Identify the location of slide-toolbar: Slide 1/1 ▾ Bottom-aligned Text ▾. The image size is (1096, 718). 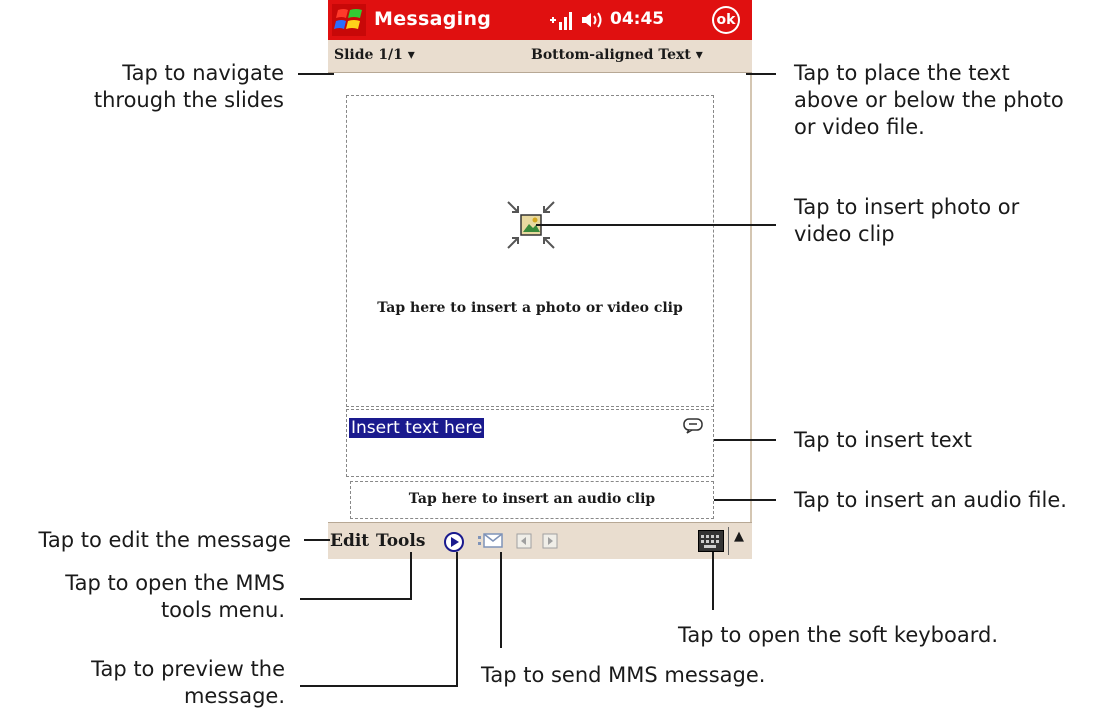
(540, 56).